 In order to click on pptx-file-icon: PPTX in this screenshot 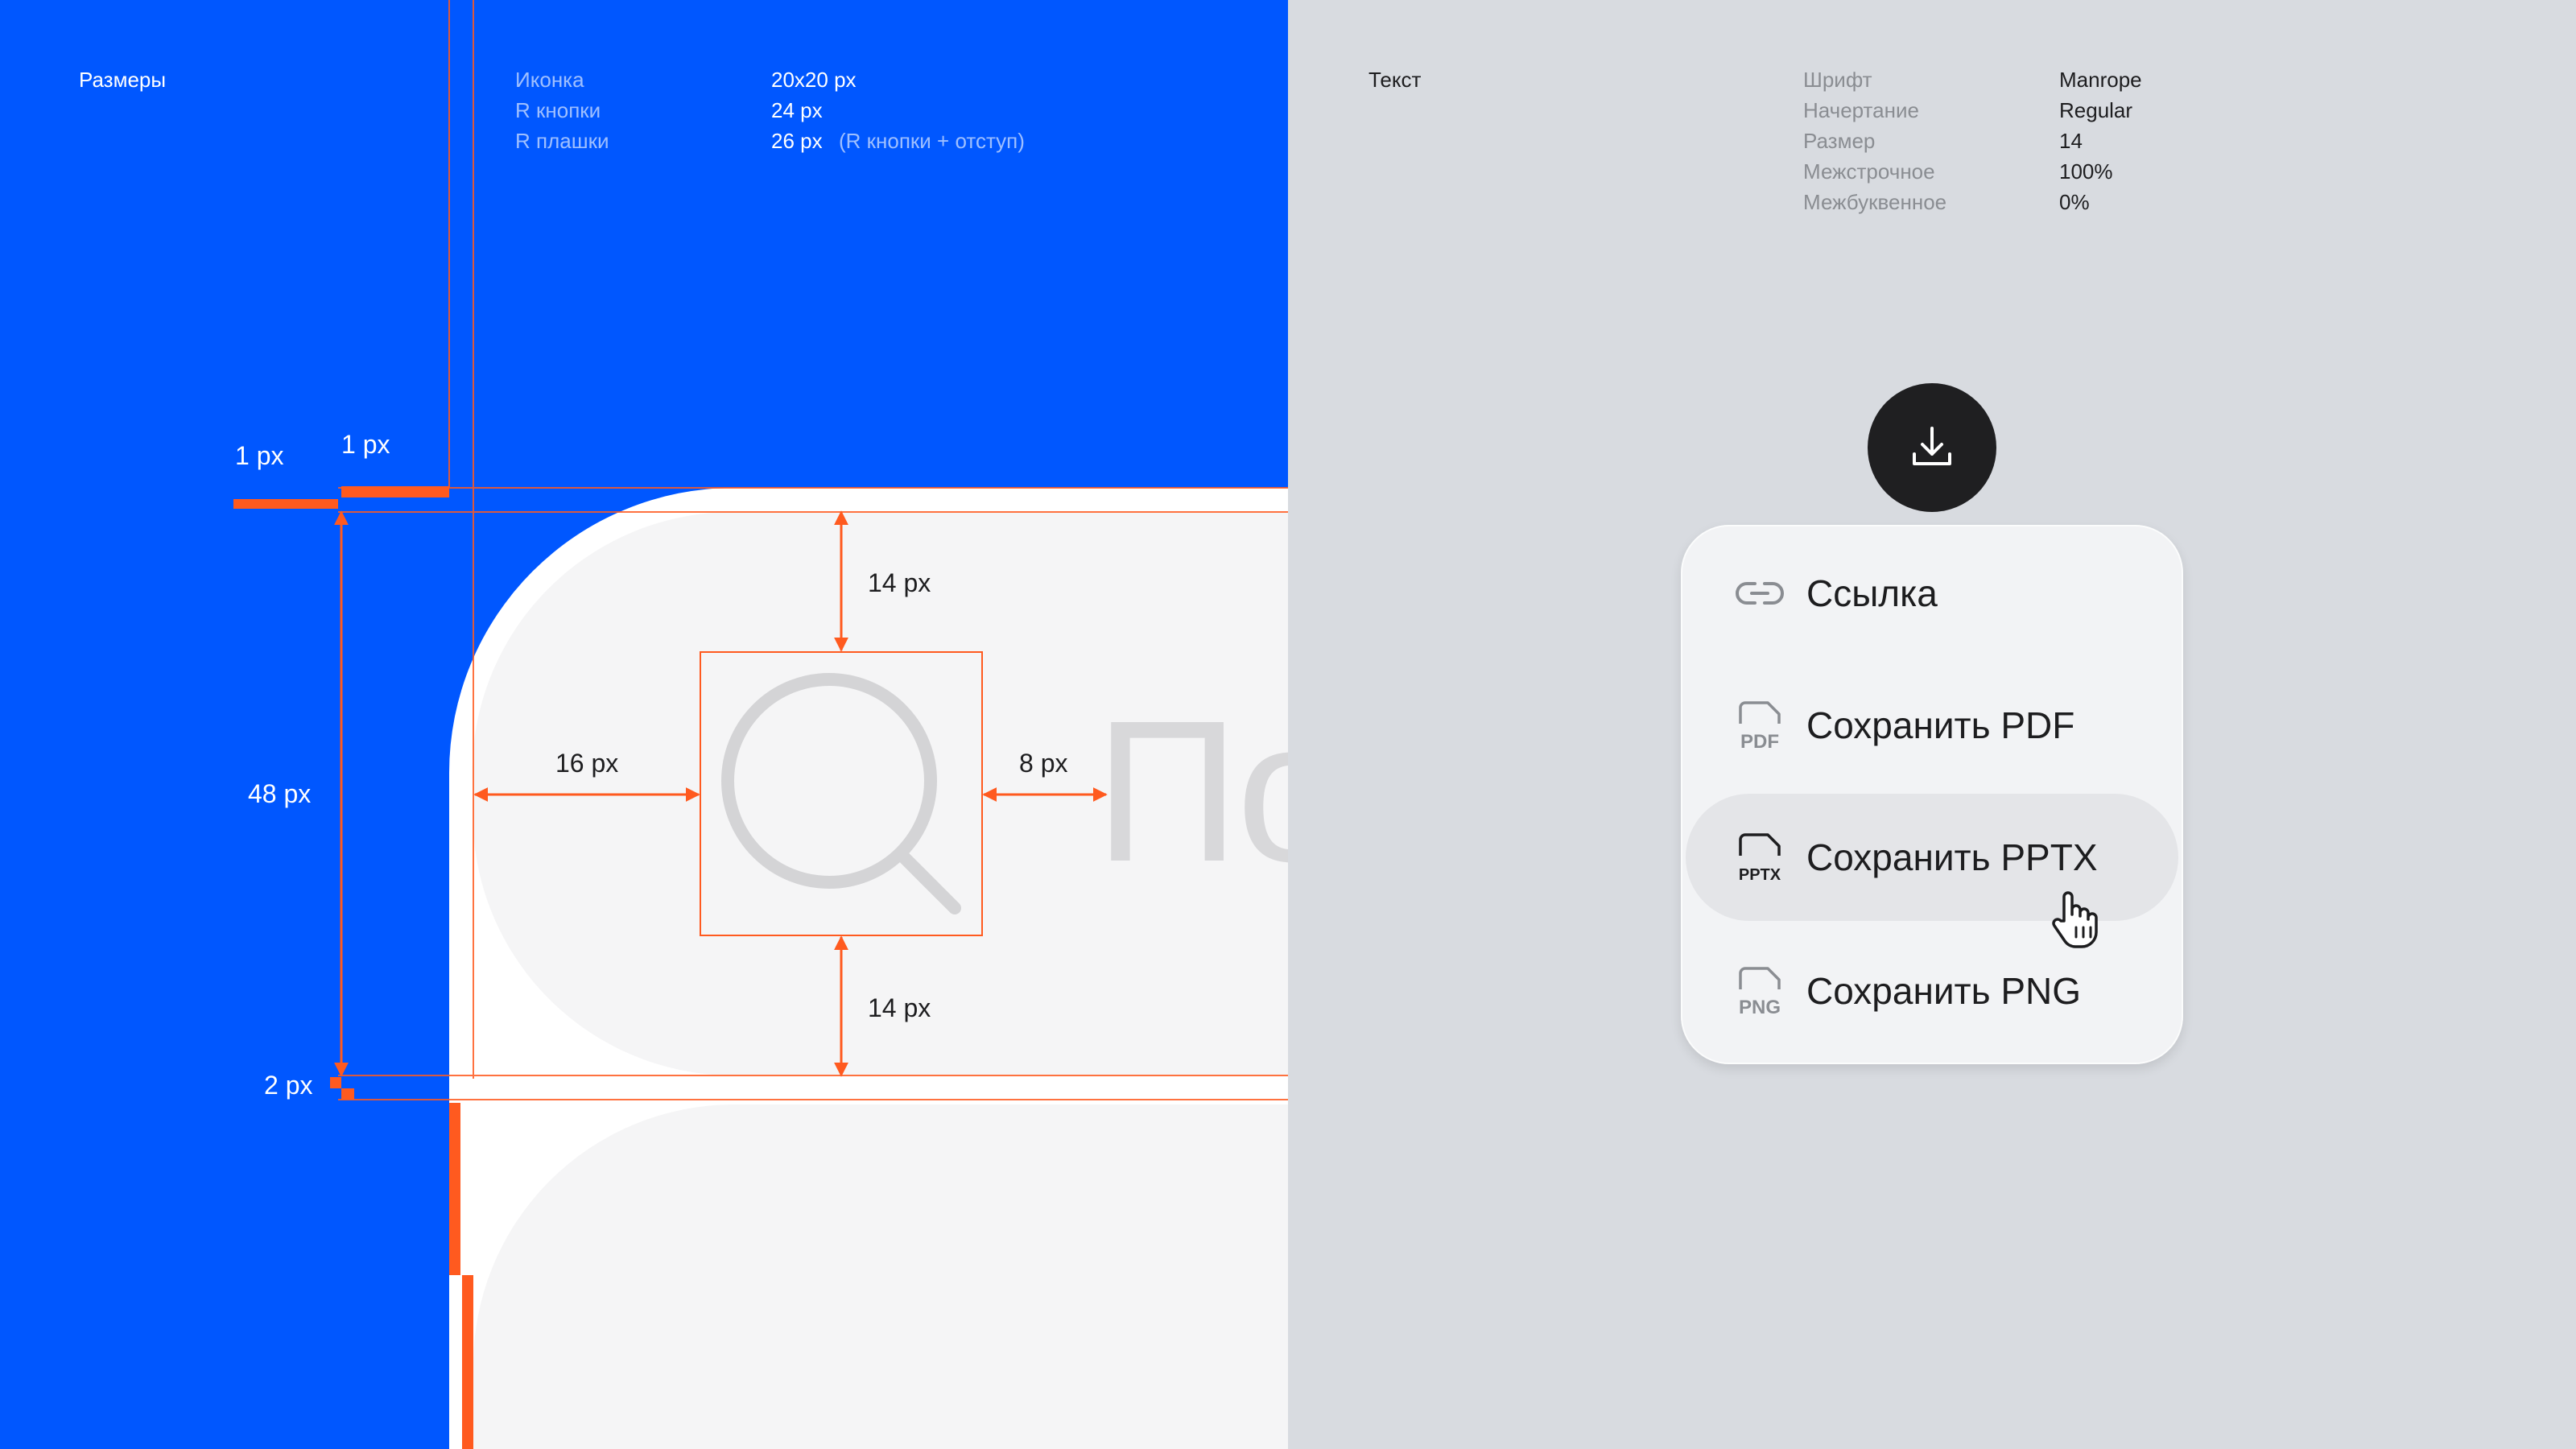, I will do `click(1759, 857)`.